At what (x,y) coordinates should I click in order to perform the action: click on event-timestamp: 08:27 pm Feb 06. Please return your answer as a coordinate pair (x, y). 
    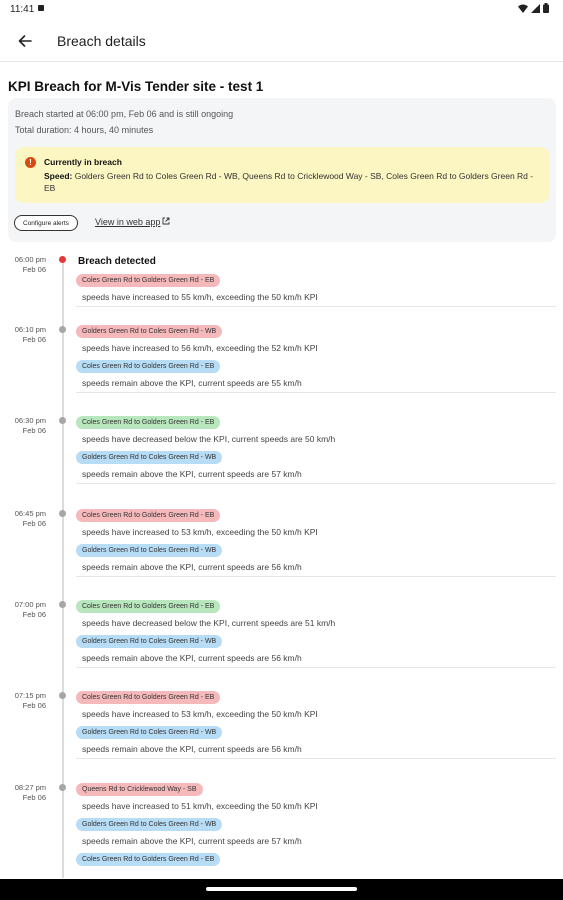
    Looking at the image, I should click on (26, 793).